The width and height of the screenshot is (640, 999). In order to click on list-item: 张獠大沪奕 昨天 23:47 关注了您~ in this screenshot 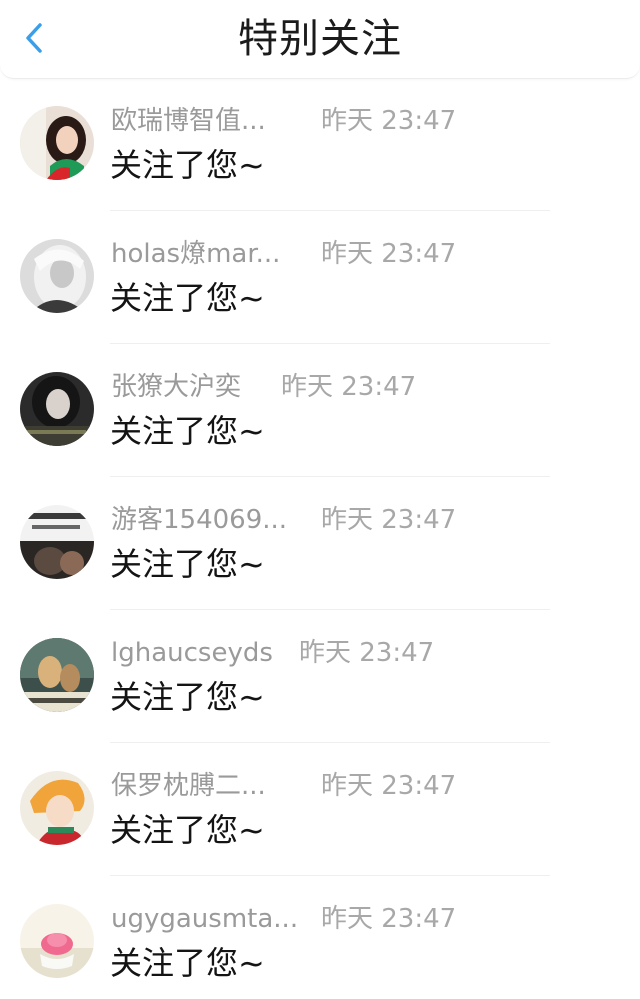, I will do `click(320, 410)`.